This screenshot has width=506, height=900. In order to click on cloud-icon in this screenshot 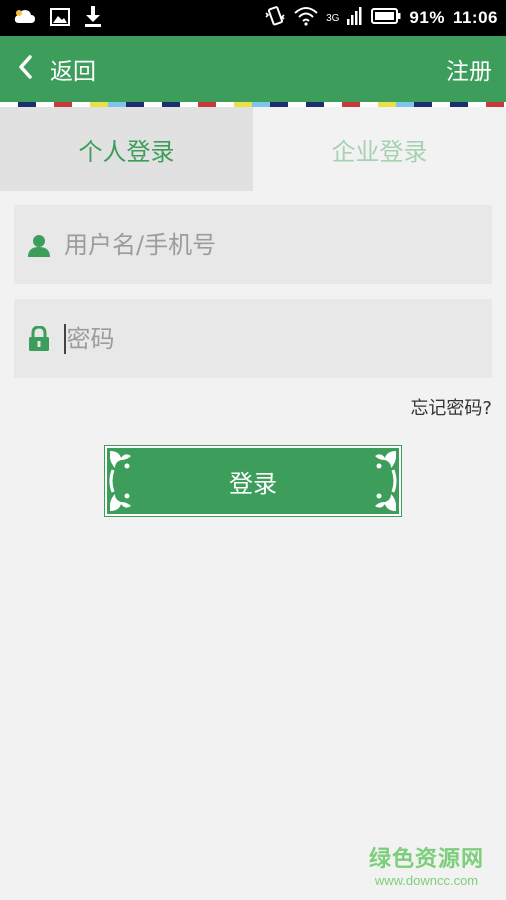, I will do `click(25, 19)`.